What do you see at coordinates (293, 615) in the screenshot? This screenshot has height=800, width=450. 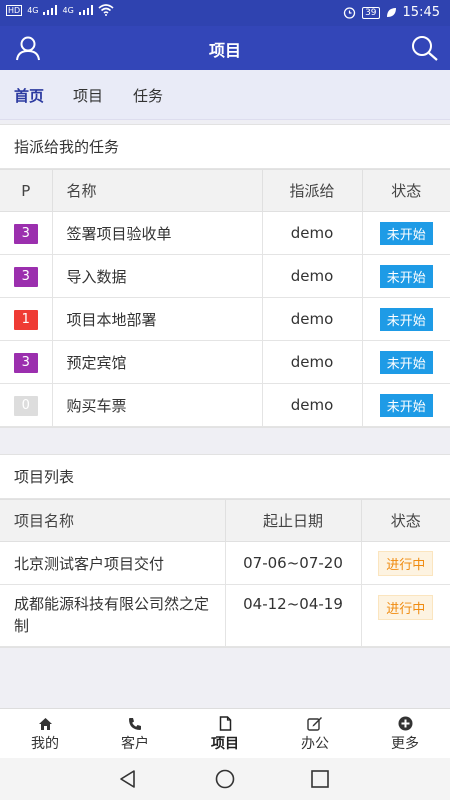 I see `project-dates: 04-12~04-19` at bounding box center [293, 615].